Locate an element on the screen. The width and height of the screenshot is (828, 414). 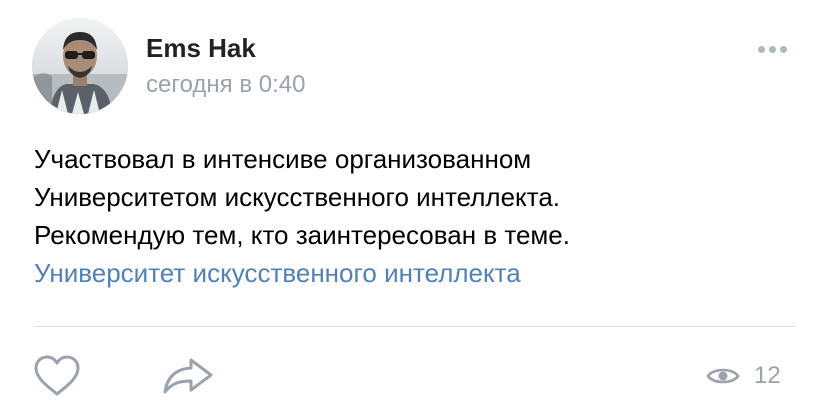
like-button is located at coordinates (57, 376).